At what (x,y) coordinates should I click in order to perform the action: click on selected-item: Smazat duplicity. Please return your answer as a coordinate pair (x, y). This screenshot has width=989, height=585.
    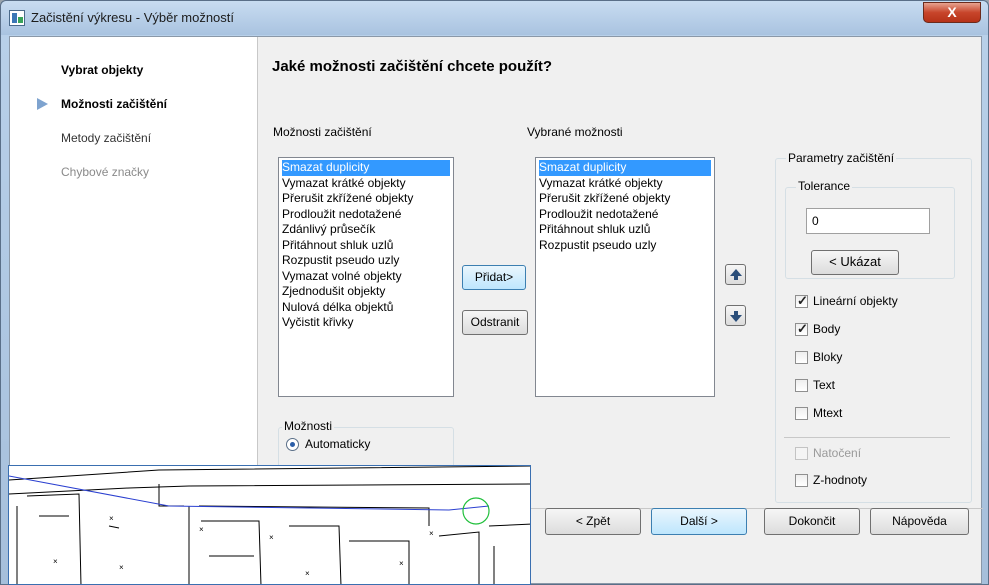
    Looking at the image, I should click on (625, 168).